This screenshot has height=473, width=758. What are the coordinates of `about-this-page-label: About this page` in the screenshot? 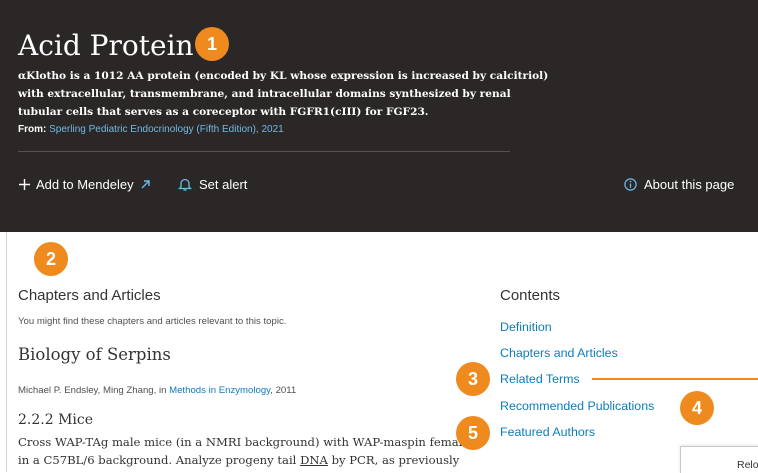 It's located at (689, 184).